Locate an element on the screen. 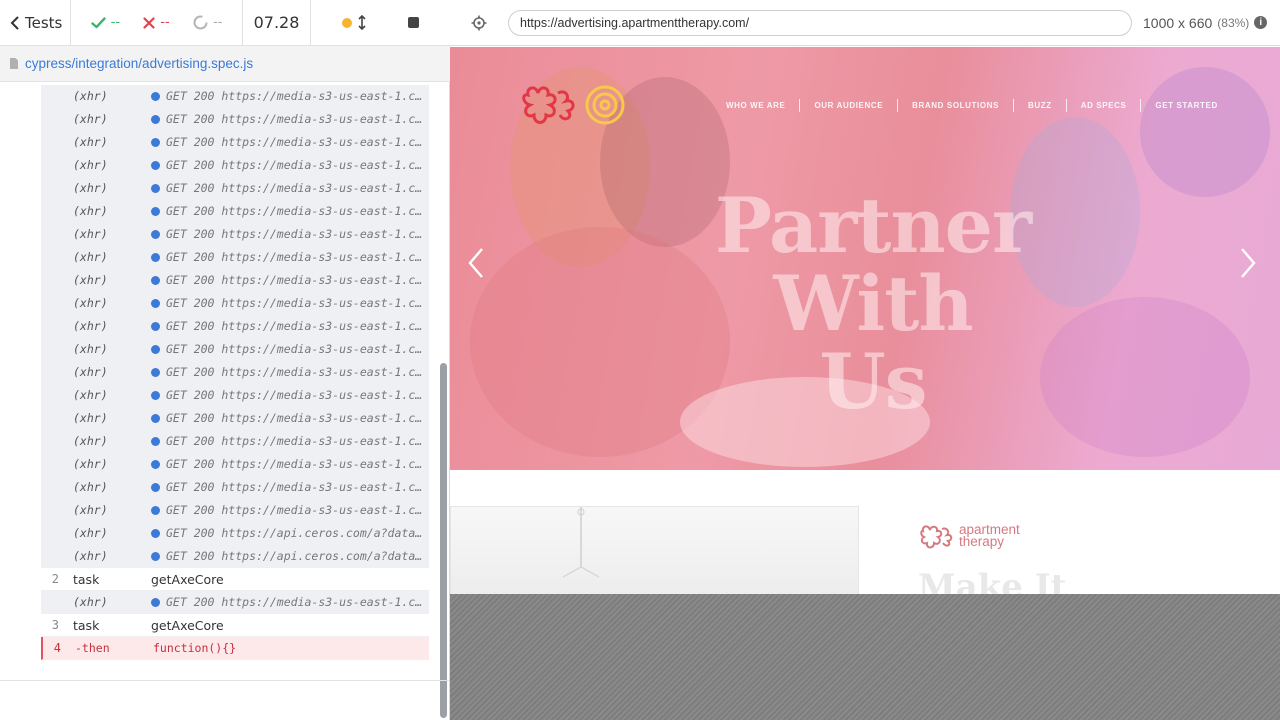 The height and width of the screenshot is (720, 1280). test-stats: -- -- -- is located at coordinates (157, 22).